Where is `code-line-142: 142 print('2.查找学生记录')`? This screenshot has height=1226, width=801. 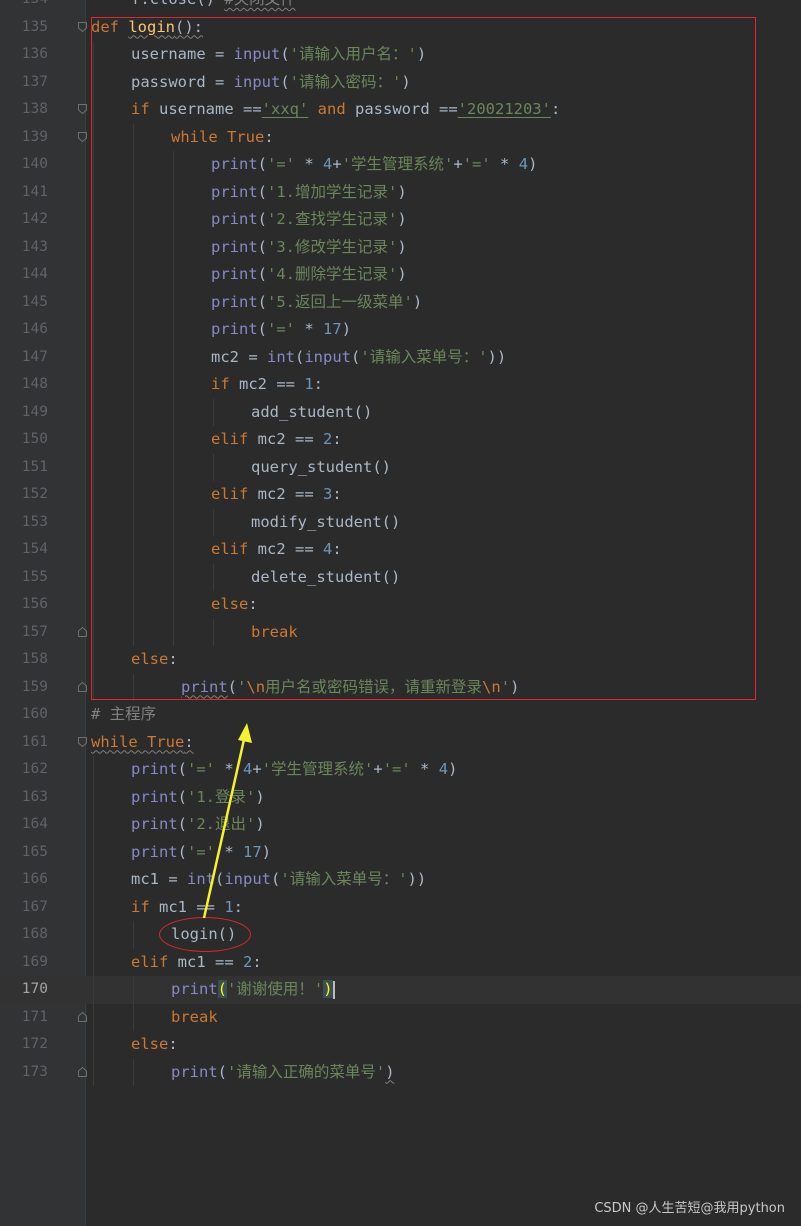 code-line-142: 142 print('2.查找学生记录') is located at coordinates (400, 220).